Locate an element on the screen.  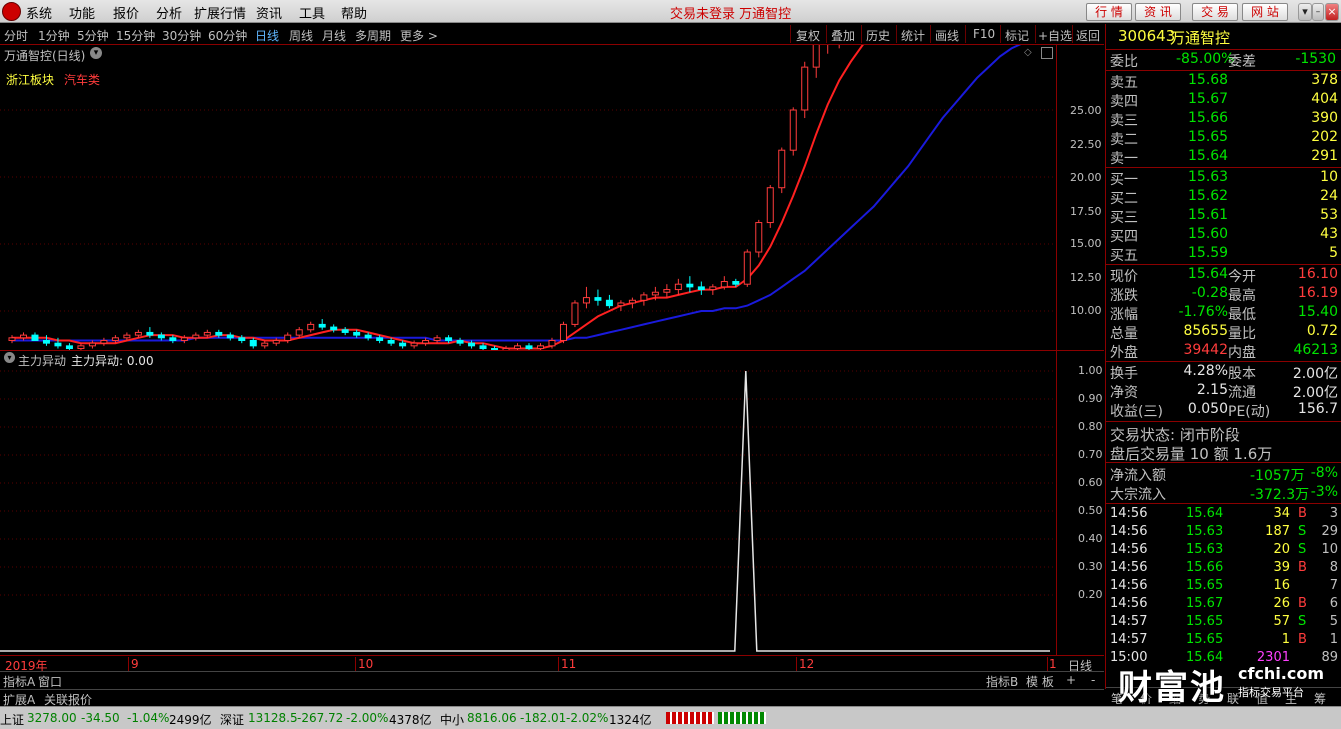
tick-volume: 1 is located at coordinates (1285, 639).